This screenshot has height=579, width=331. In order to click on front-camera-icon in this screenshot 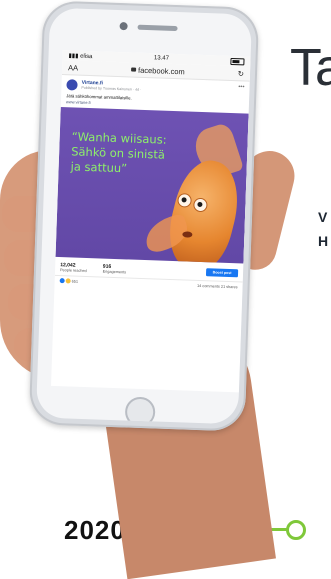, I will do `click(123, 26)`.